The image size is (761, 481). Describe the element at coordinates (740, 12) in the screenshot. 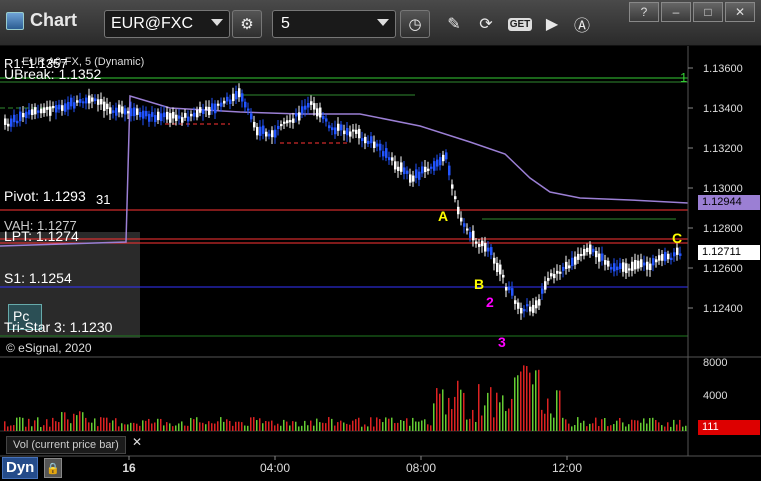

I see `close-button: ✕` at that location.